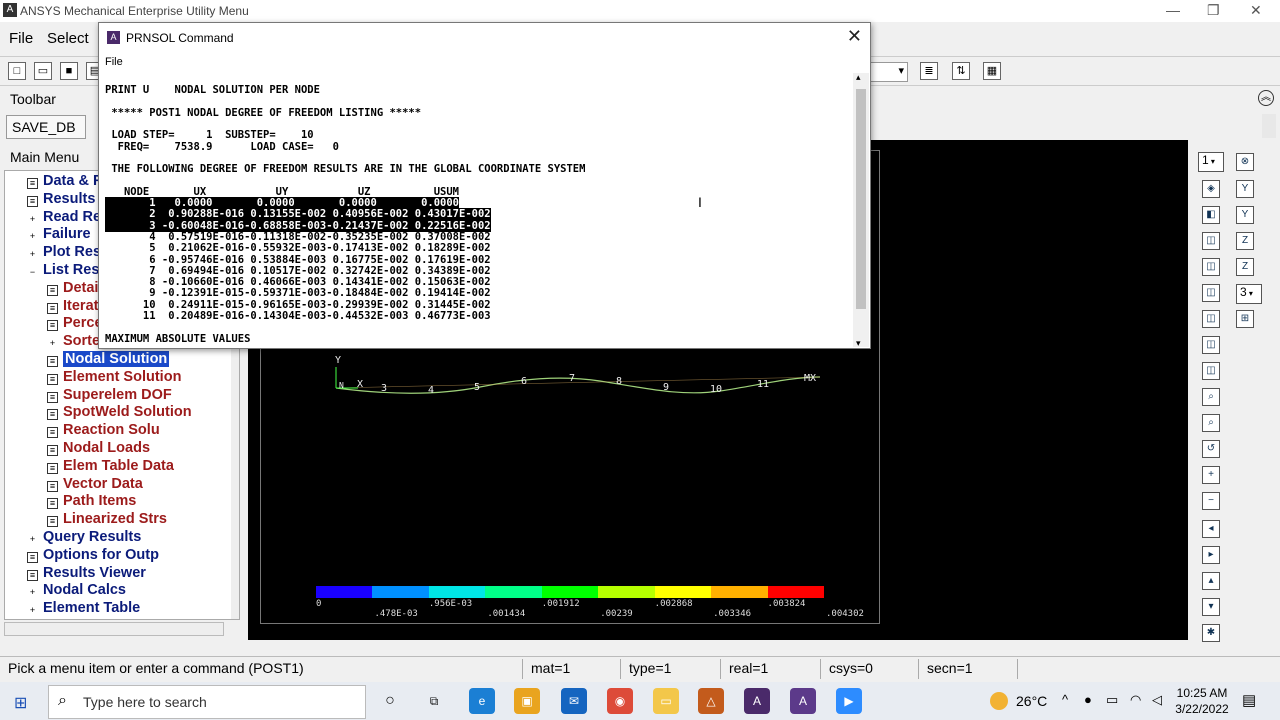 The image size is (1280, 720). Describe the element at coordinates (1211, 397) in the screenshot. I see `zoom-icon: ⌕` at that location.